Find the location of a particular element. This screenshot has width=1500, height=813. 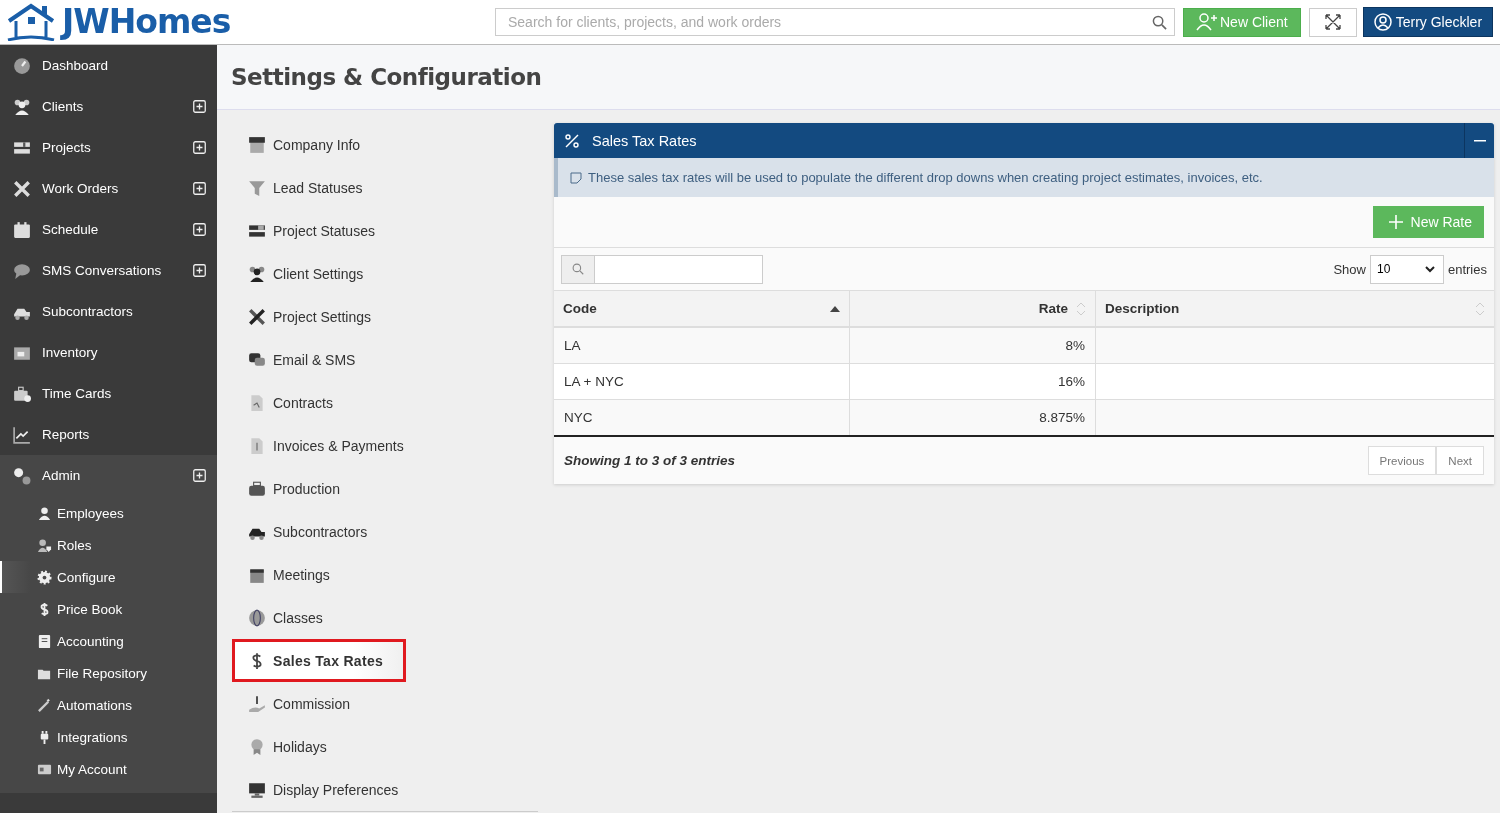

sidebar-subitem: File Repository is located at coordinates (108, 673).